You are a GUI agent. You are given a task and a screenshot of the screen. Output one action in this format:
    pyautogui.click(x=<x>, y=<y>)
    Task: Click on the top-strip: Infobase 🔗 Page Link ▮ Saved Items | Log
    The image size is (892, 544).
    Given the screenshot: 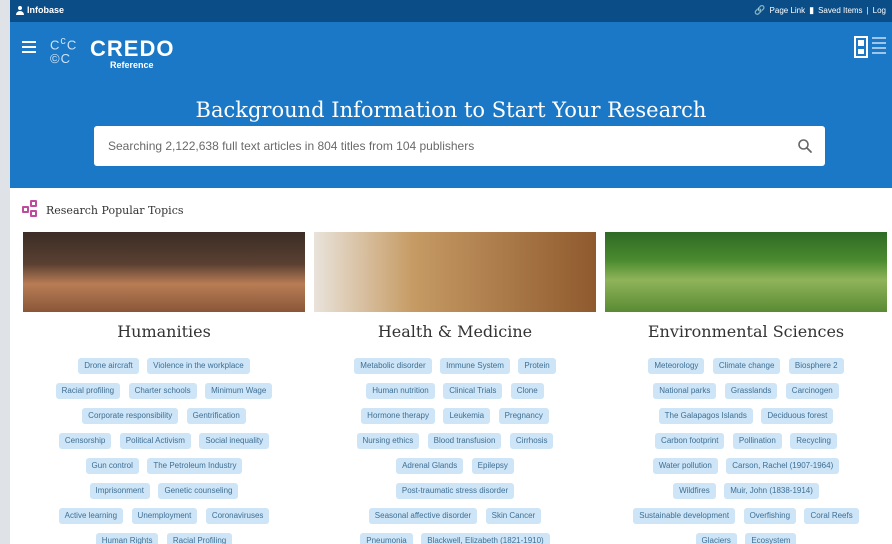 What is the action you would take?
    pyautogui.click(x=451, y=11)
    